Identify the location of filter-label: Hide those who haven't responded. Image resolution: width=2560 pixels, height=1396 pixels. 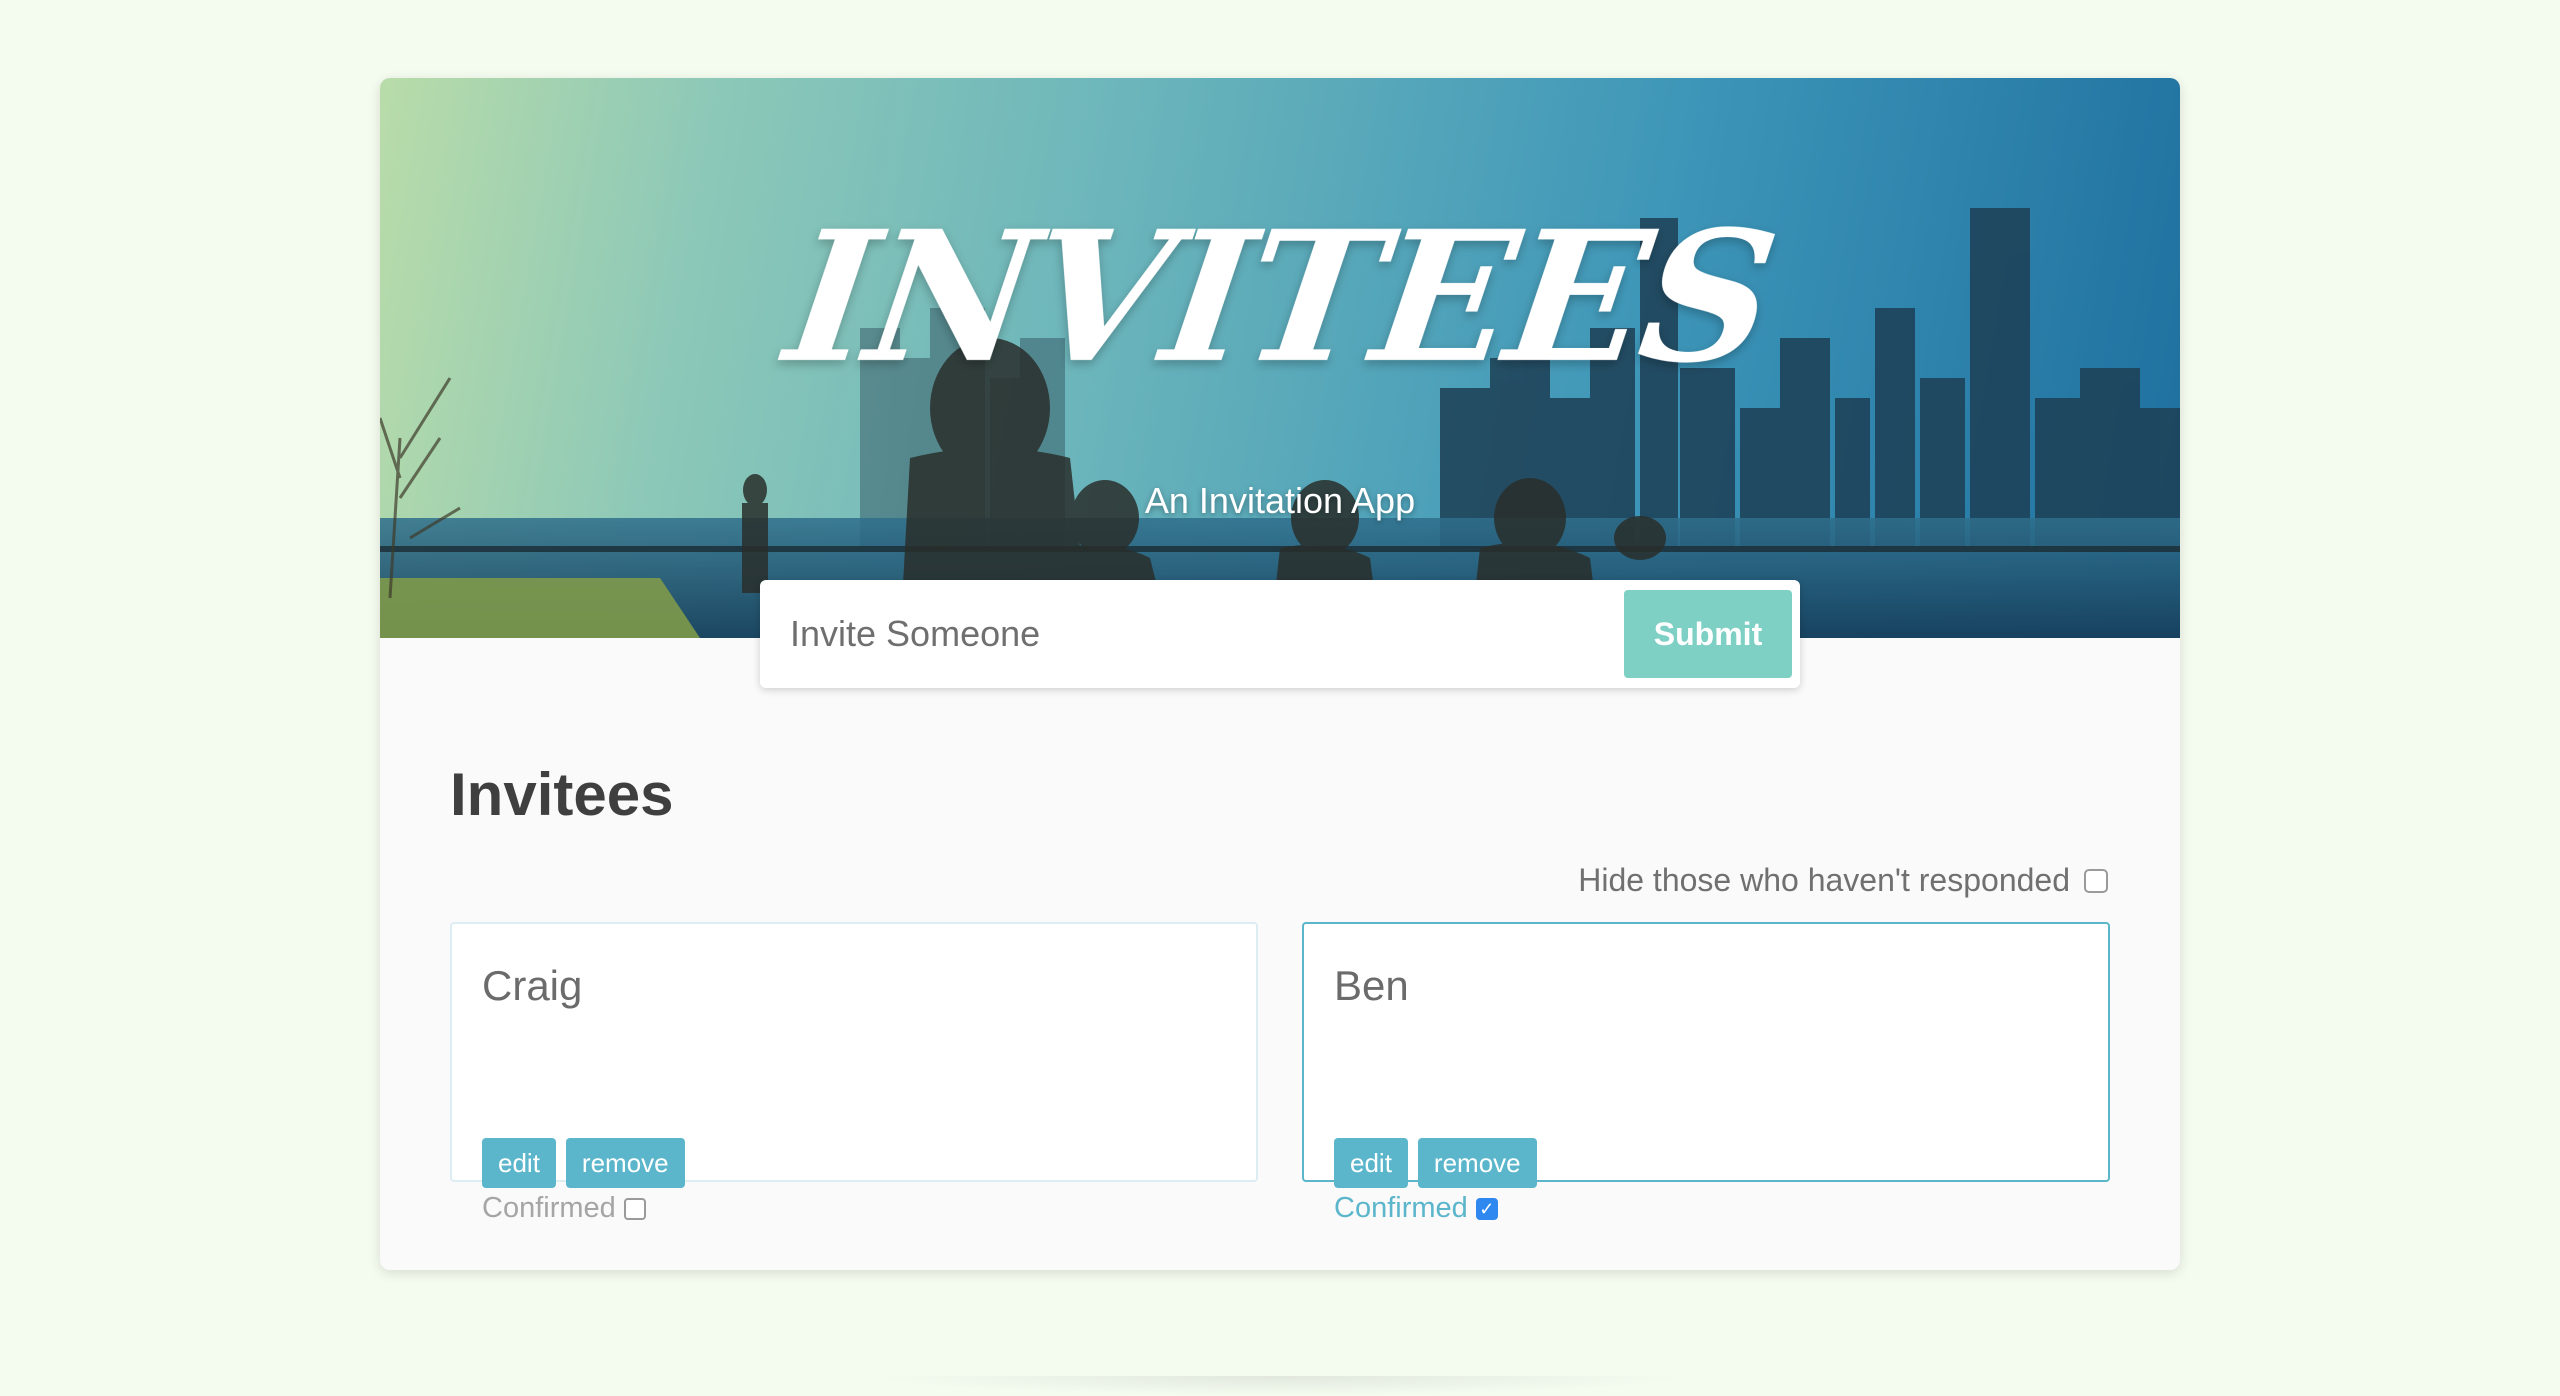
(1824, 880).